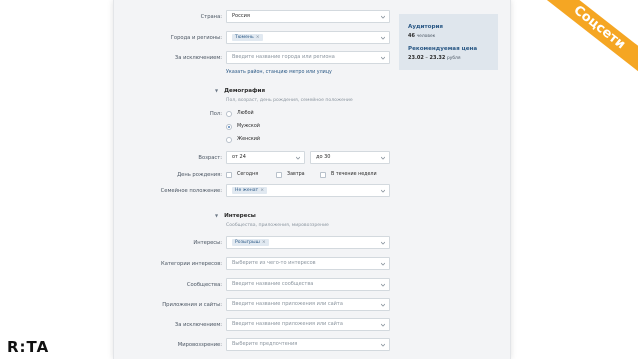  I want to click on categories-input: Выберите из чего-то интересов, so click(308, 263).